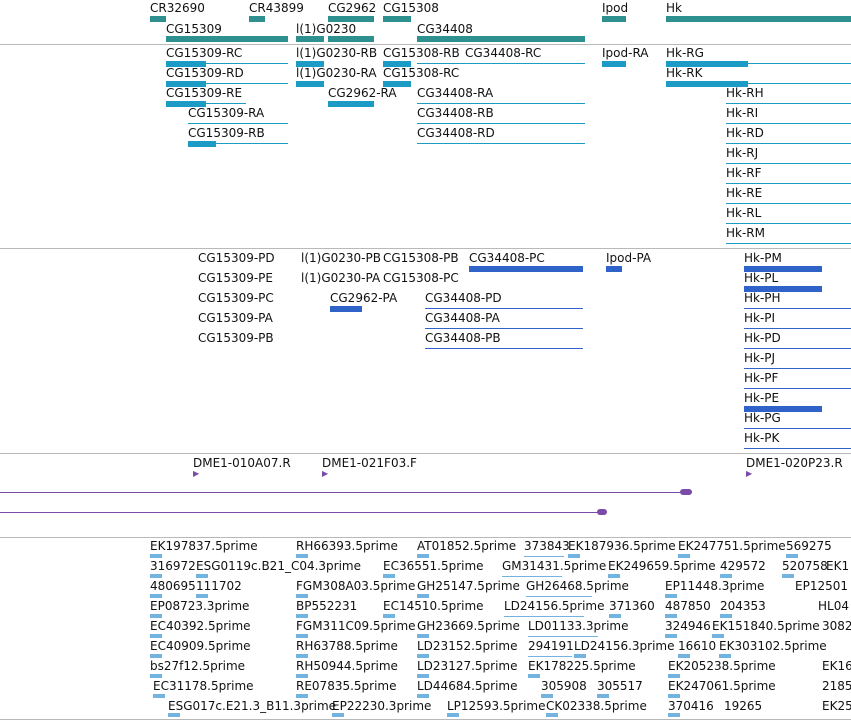 Image resolution: width=851 pixels, height=721 pixels. Describe the element at coordinates (722, 686) in the screenshot. I see `est-label: EK247061.5prime` at that location.